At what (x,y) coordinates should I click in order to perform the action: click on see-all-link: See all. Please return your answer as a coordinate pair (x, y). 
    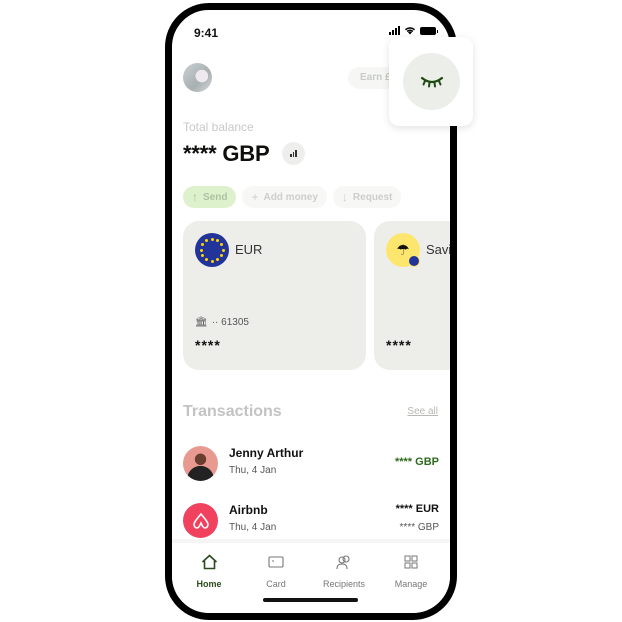
    Looking at the image, I should click on (422, 411).